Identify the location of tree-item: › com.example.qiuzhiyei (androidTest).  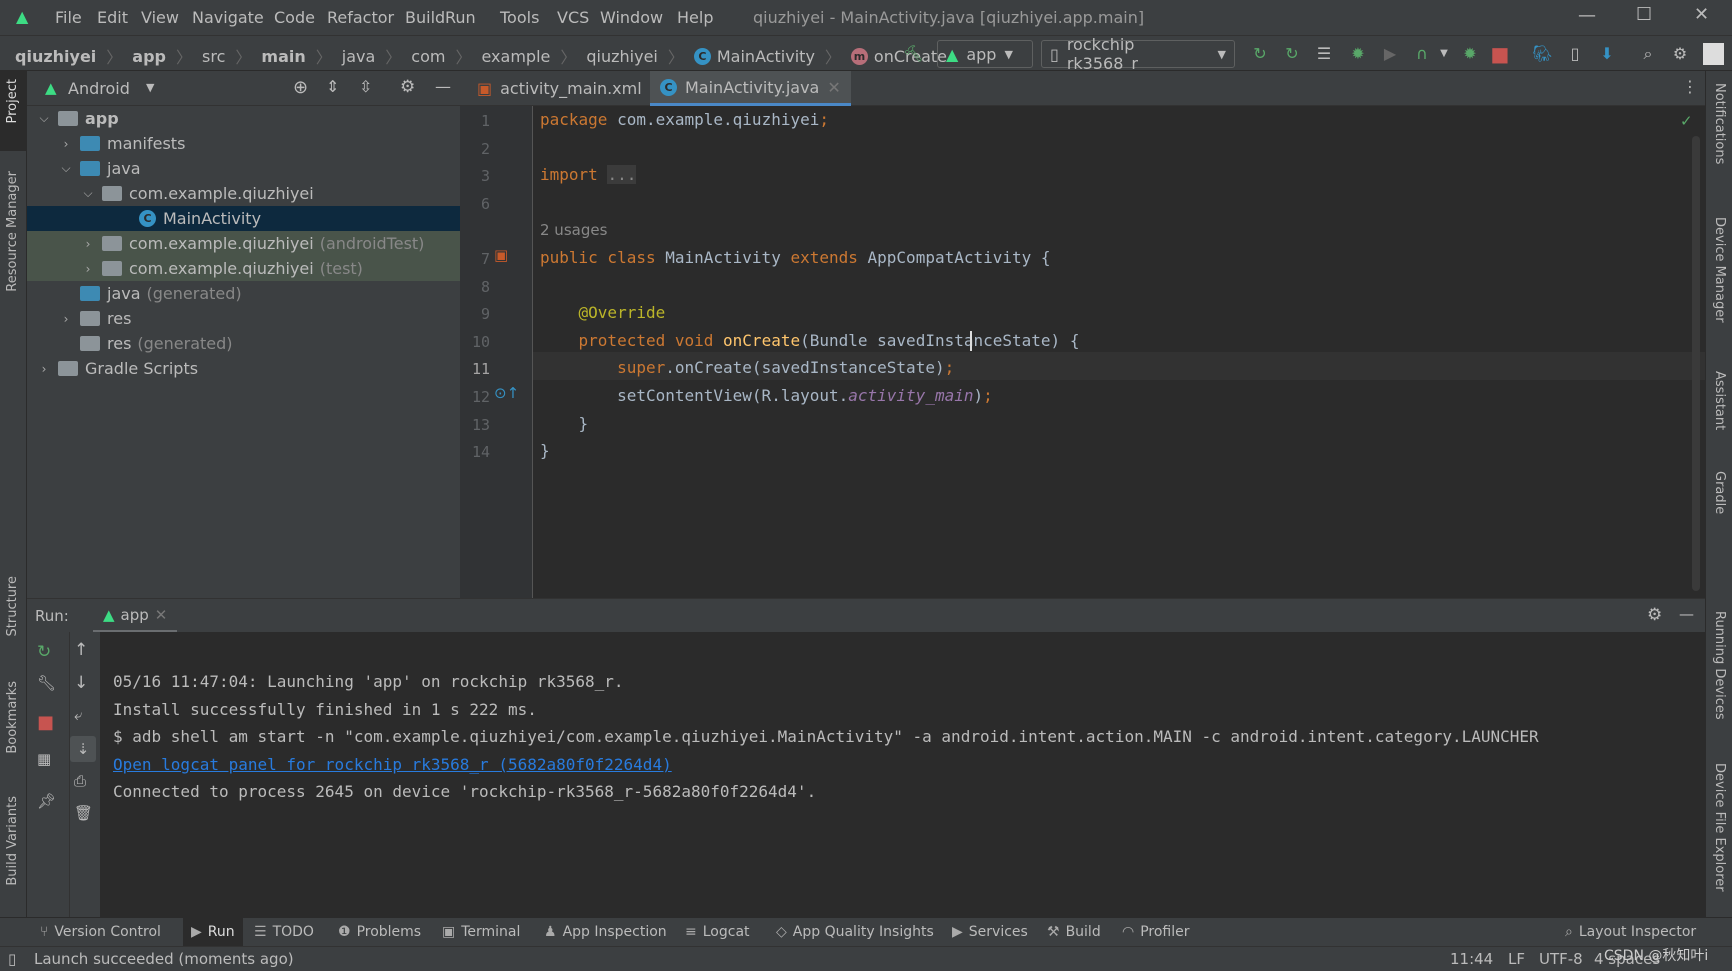
(243, 243).